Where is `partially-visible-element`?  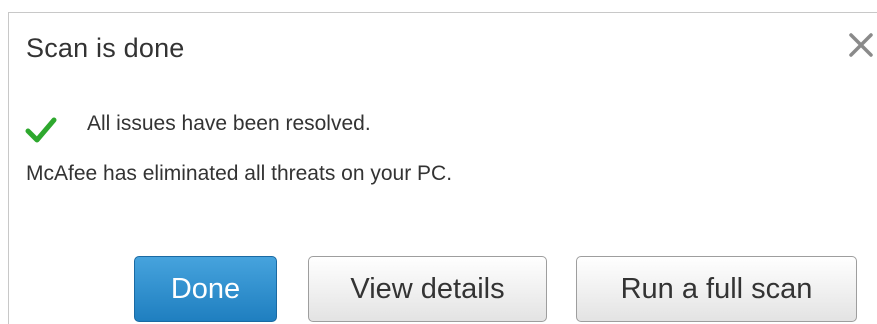
partially-visible-element is located at coordinates (57, 6).